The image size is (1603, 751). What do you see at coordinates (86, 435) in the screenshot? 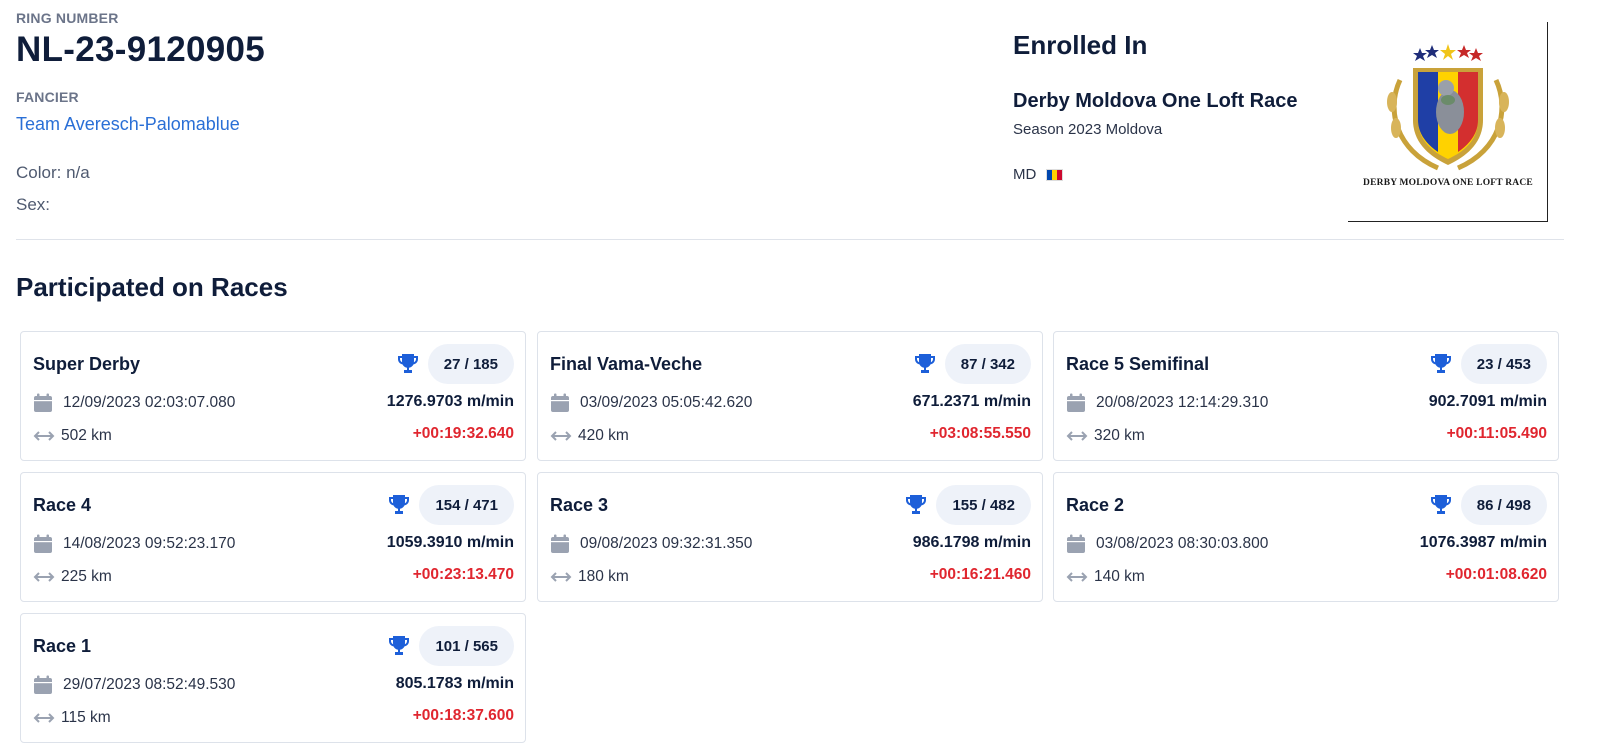
I see `race-distance: 502 km` at bounding box center [86, 435].